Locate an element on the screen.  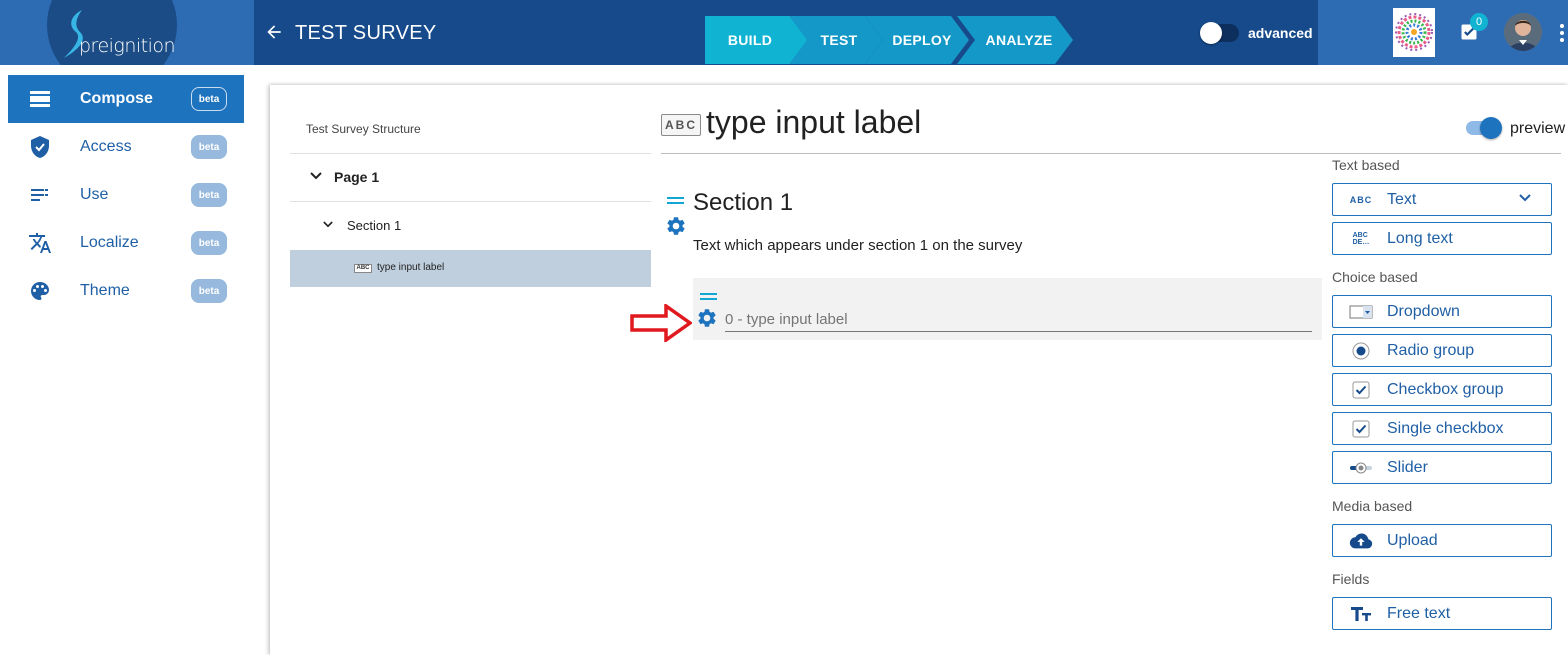
more-vert-icon is located at coordinates (1562, 33).